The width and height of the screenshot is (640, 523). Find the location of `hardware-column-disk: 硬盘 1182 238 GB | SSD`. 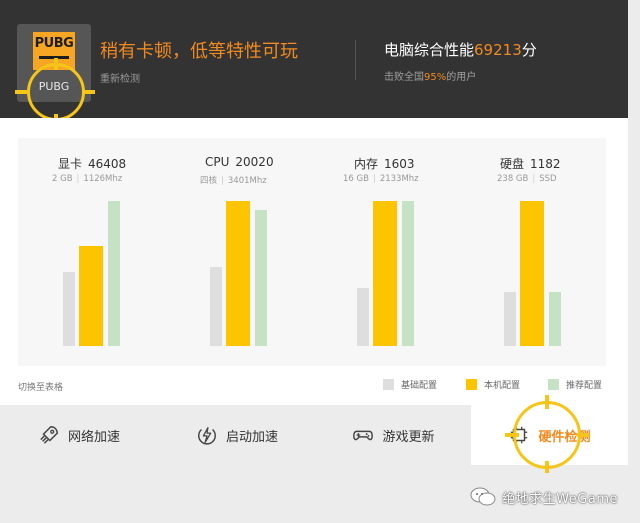

hardware-column-disk: 硬盘 1182 238 GB | SSD is located at coordinates (532, 252).